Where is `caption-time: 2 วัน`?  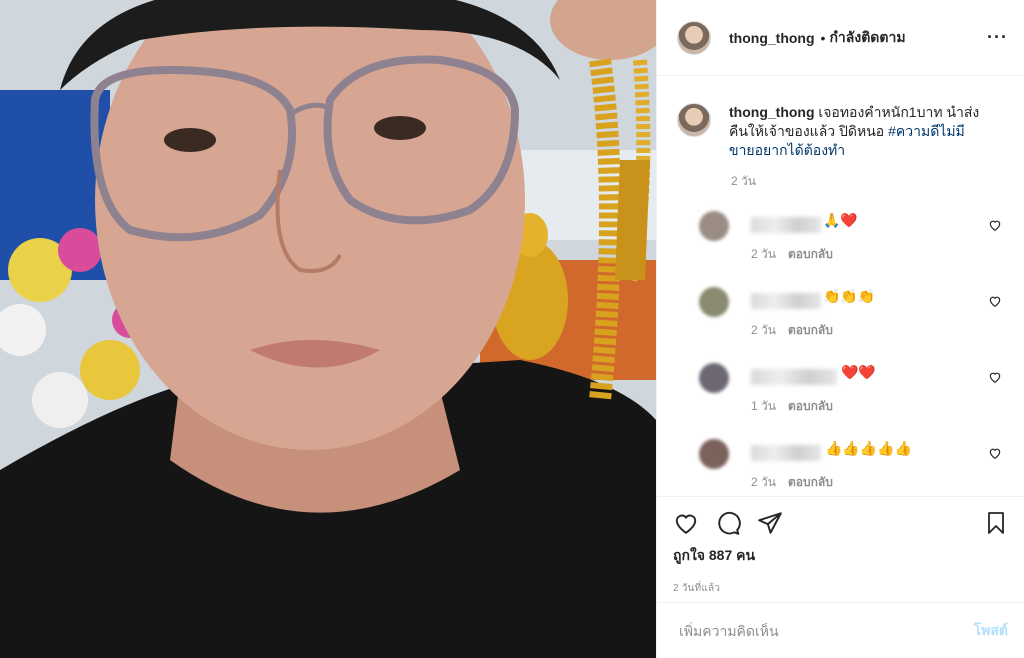 caption-time: 2 วัน is located at coordinates (743, 181).